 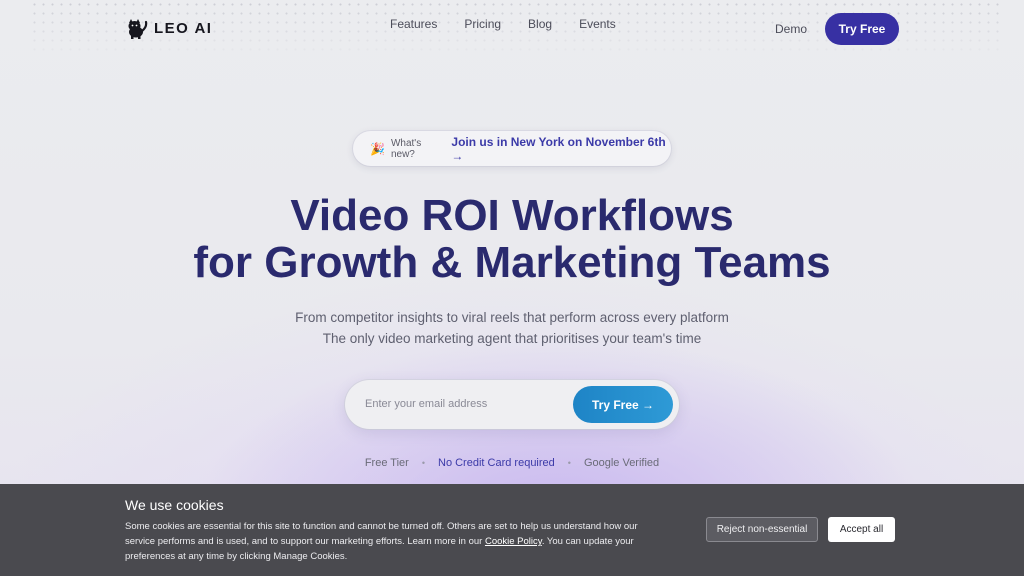 I want to click on nav-link-features: Features, so click(x=413, y=24).